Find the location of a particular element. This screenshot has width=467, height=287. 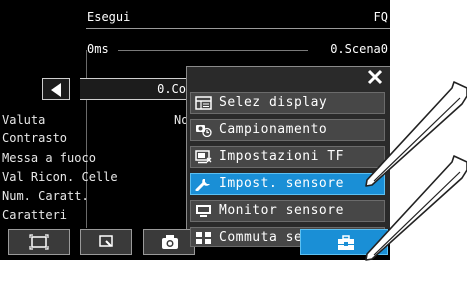

stylus-illustrations is located at coordinates (416, 171).